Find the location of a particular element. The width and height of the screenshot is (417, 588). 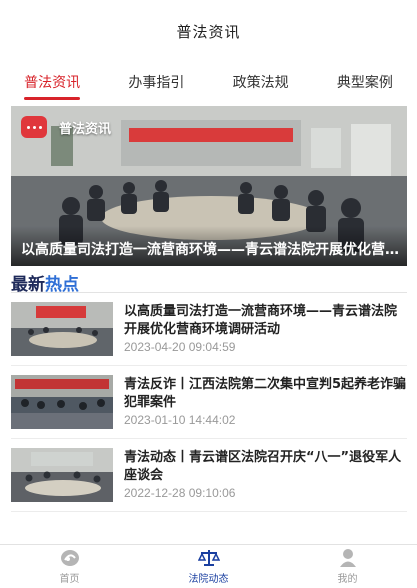

nav-label-court-news: 法院动态 is located at coordinates (208, 579).